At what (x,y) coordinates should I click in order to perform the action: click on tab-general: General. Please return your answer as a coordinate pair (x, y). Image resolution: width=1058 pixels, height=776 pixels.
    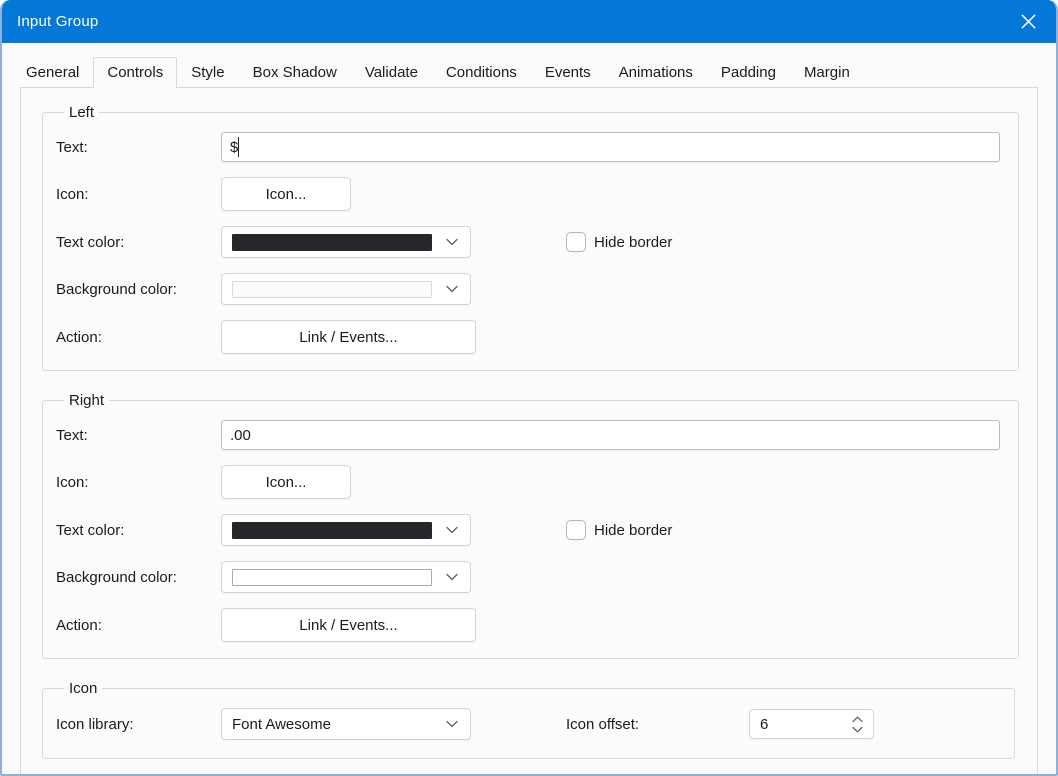
    Looking at the image, I should click on (52, 72).